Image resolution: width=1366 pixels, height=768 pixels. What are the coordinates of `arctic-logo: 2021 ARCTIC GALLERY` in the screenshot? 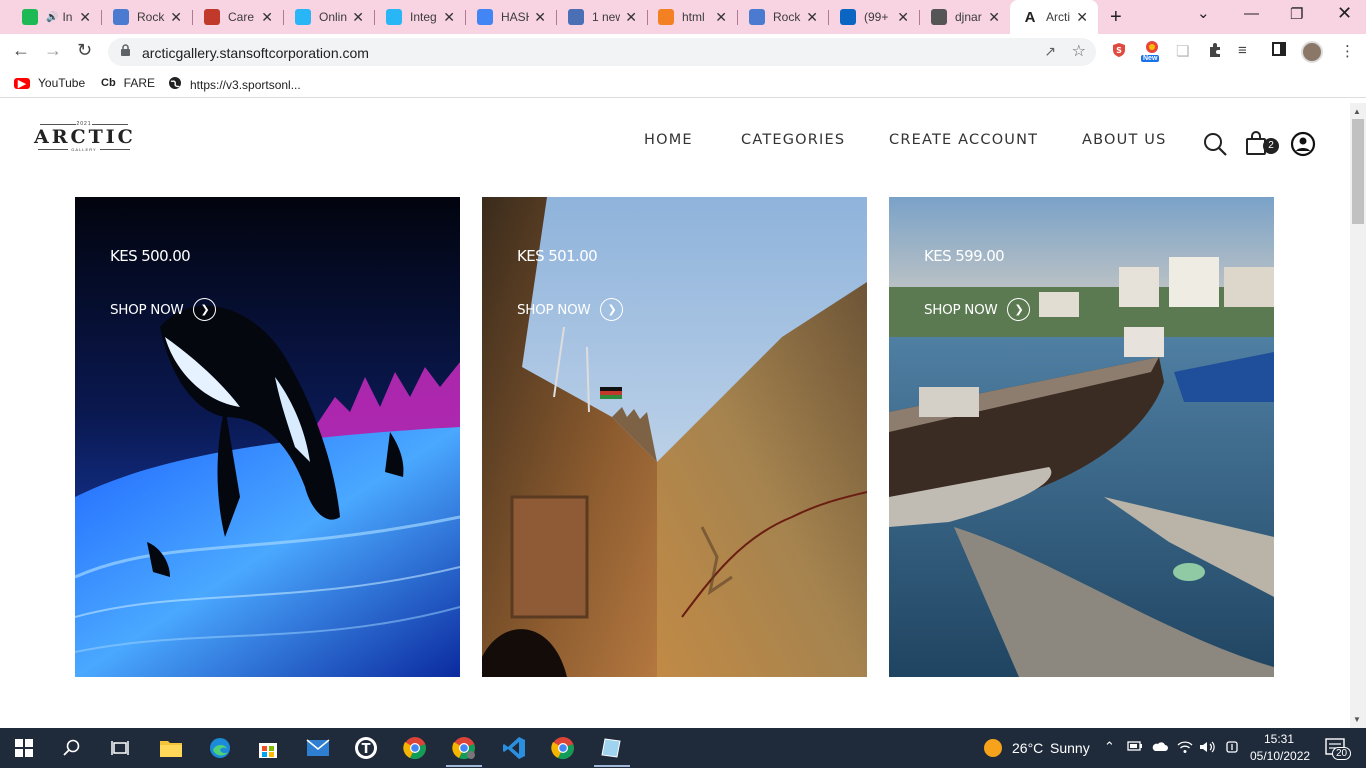 It's located at (84, 137).